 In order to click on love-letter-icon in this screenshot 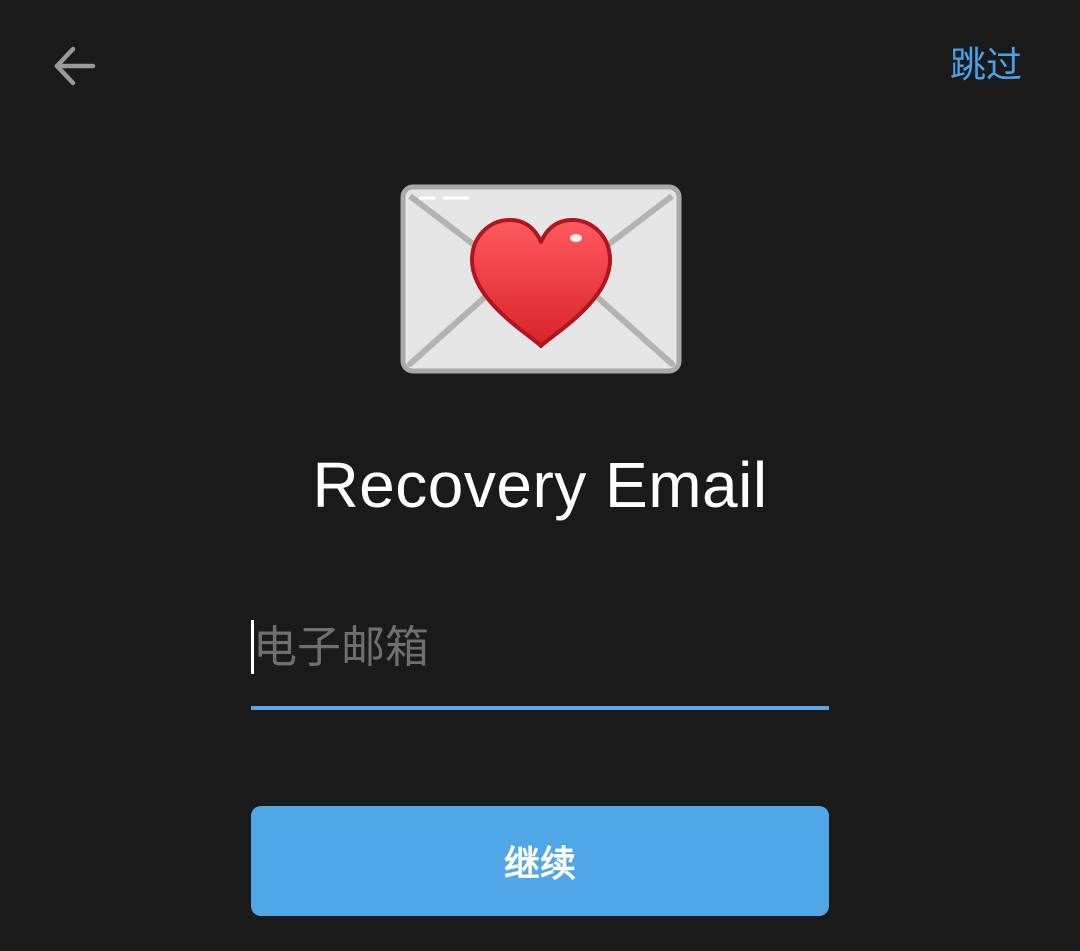, I will do `click(541, 279)`.